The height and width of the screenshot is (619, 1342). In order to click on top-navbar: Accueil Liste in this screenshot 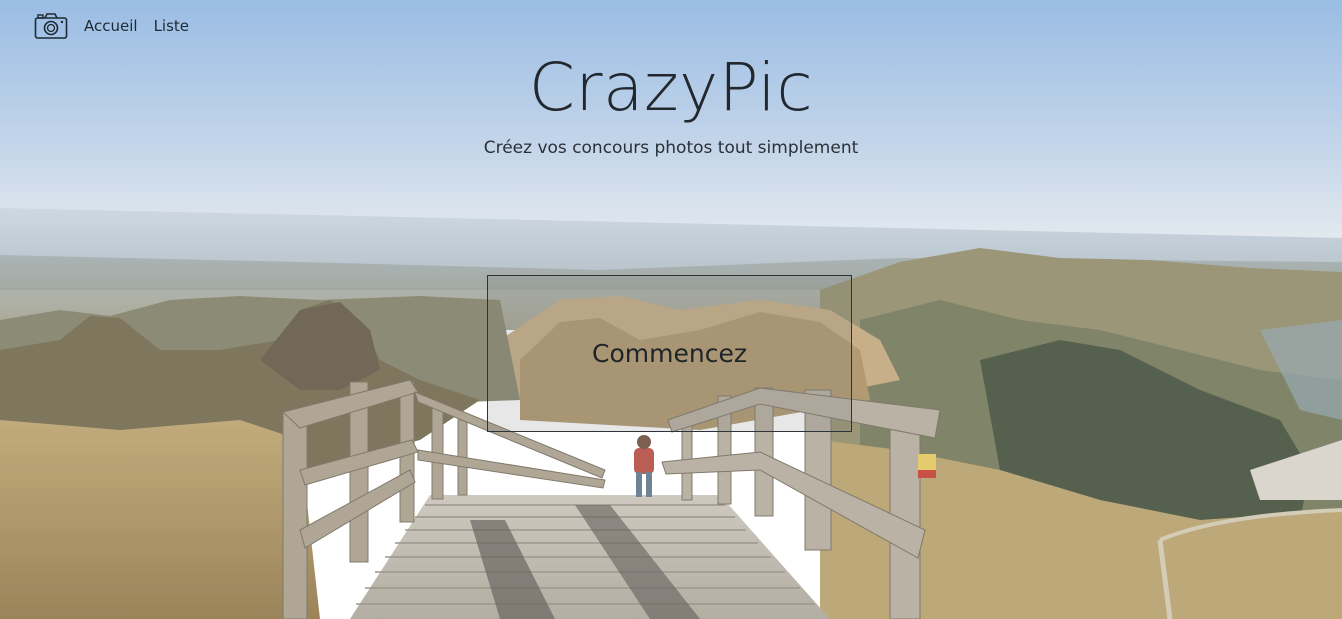, I will do `click(111, 26)`.